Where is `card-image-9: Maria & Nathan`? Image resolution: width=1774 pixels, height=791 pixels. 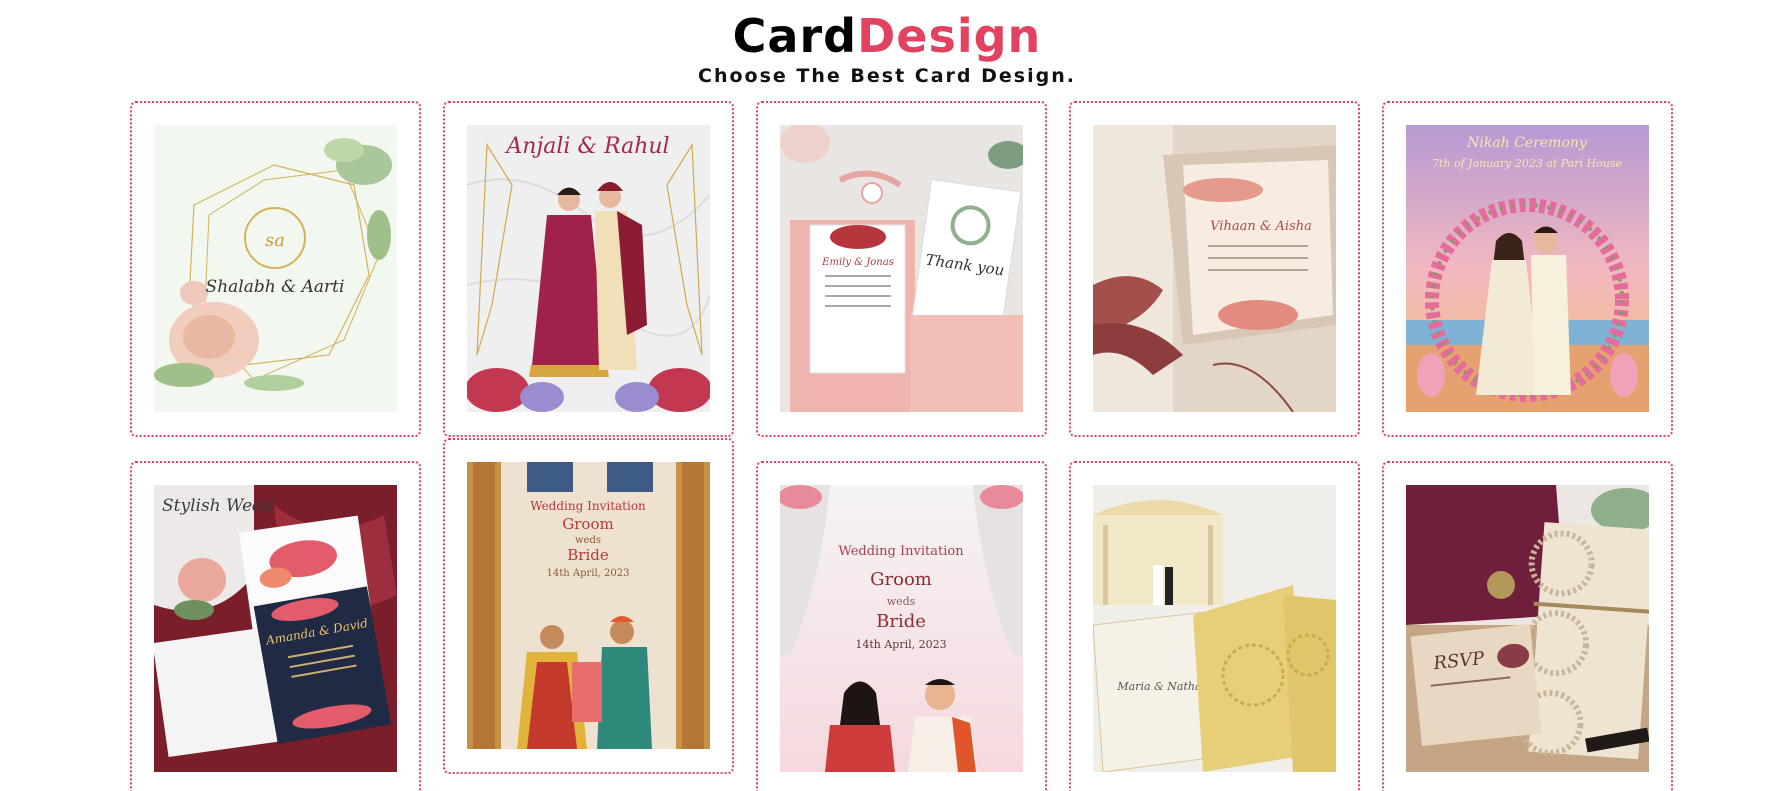 card-image-9: Maria & Nathan is located at coordinates (1214, 628).